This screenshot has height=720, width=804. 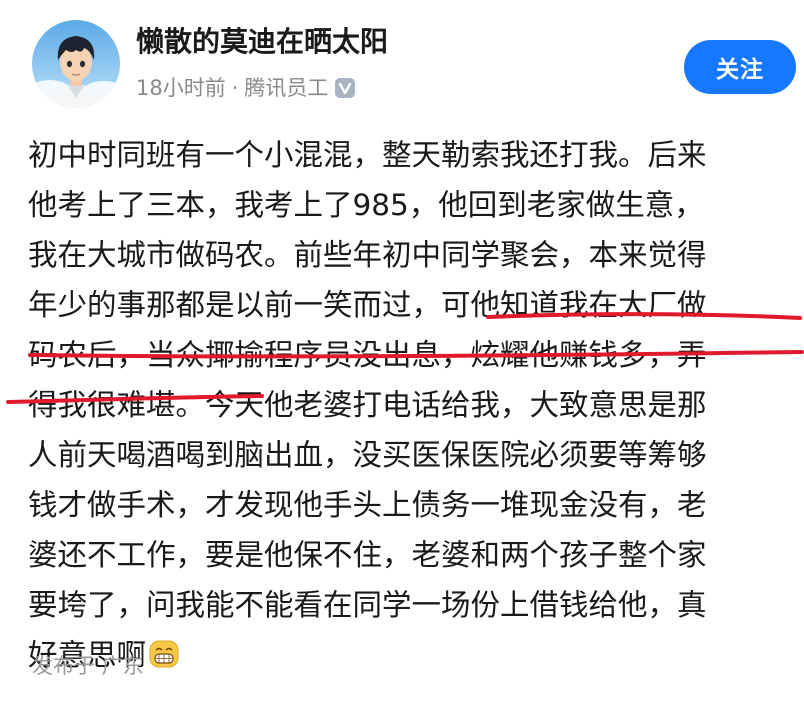 What do you see at coordinates (286, 88) in the screenshot?
I see `author-affiliation: 腾讯员工` at bounding box center [286, 88].